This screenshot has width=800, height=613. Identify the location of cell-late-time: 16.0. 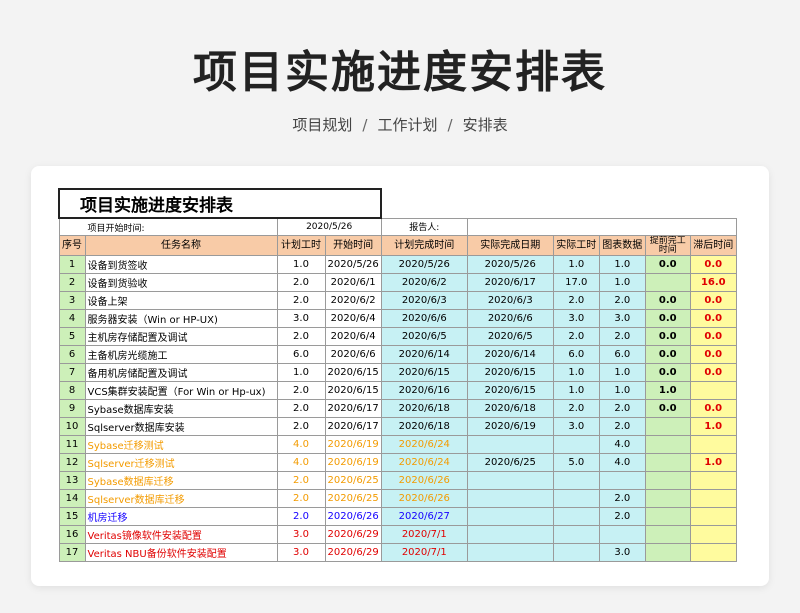
(713, 282).